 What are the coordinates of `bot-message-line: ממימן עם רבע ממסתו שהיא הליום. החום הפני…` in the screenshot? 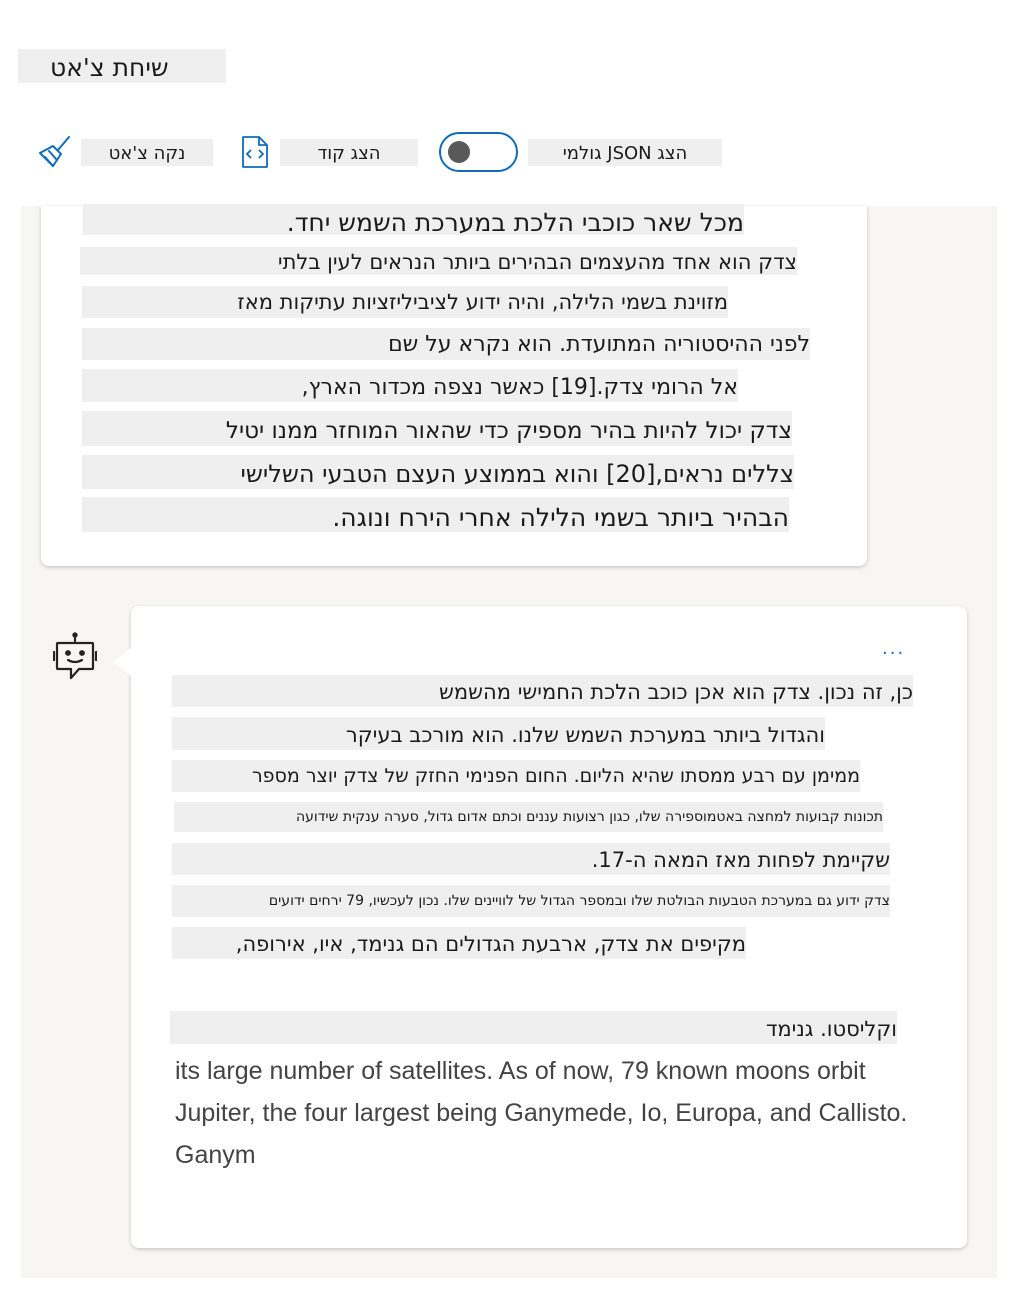 It's located at (516, 776).